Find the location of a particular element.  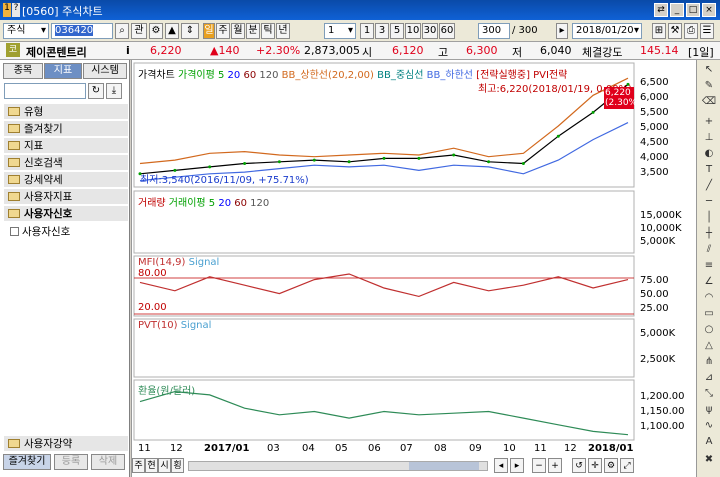

price-tag: 6,220 (2.30%) is located at coordinates (622, 98).